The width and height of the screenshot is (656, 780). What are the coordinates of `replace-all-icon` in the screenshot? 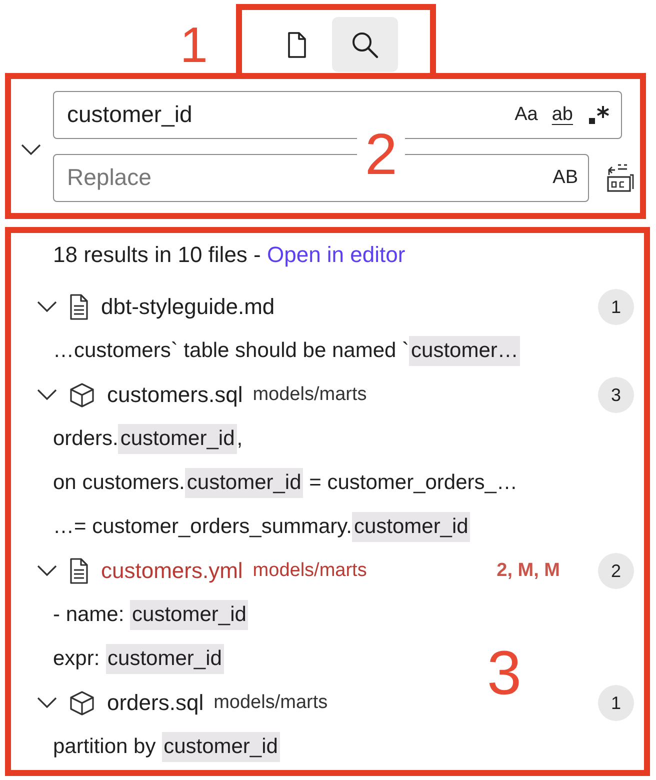 It's located at (620, 177).